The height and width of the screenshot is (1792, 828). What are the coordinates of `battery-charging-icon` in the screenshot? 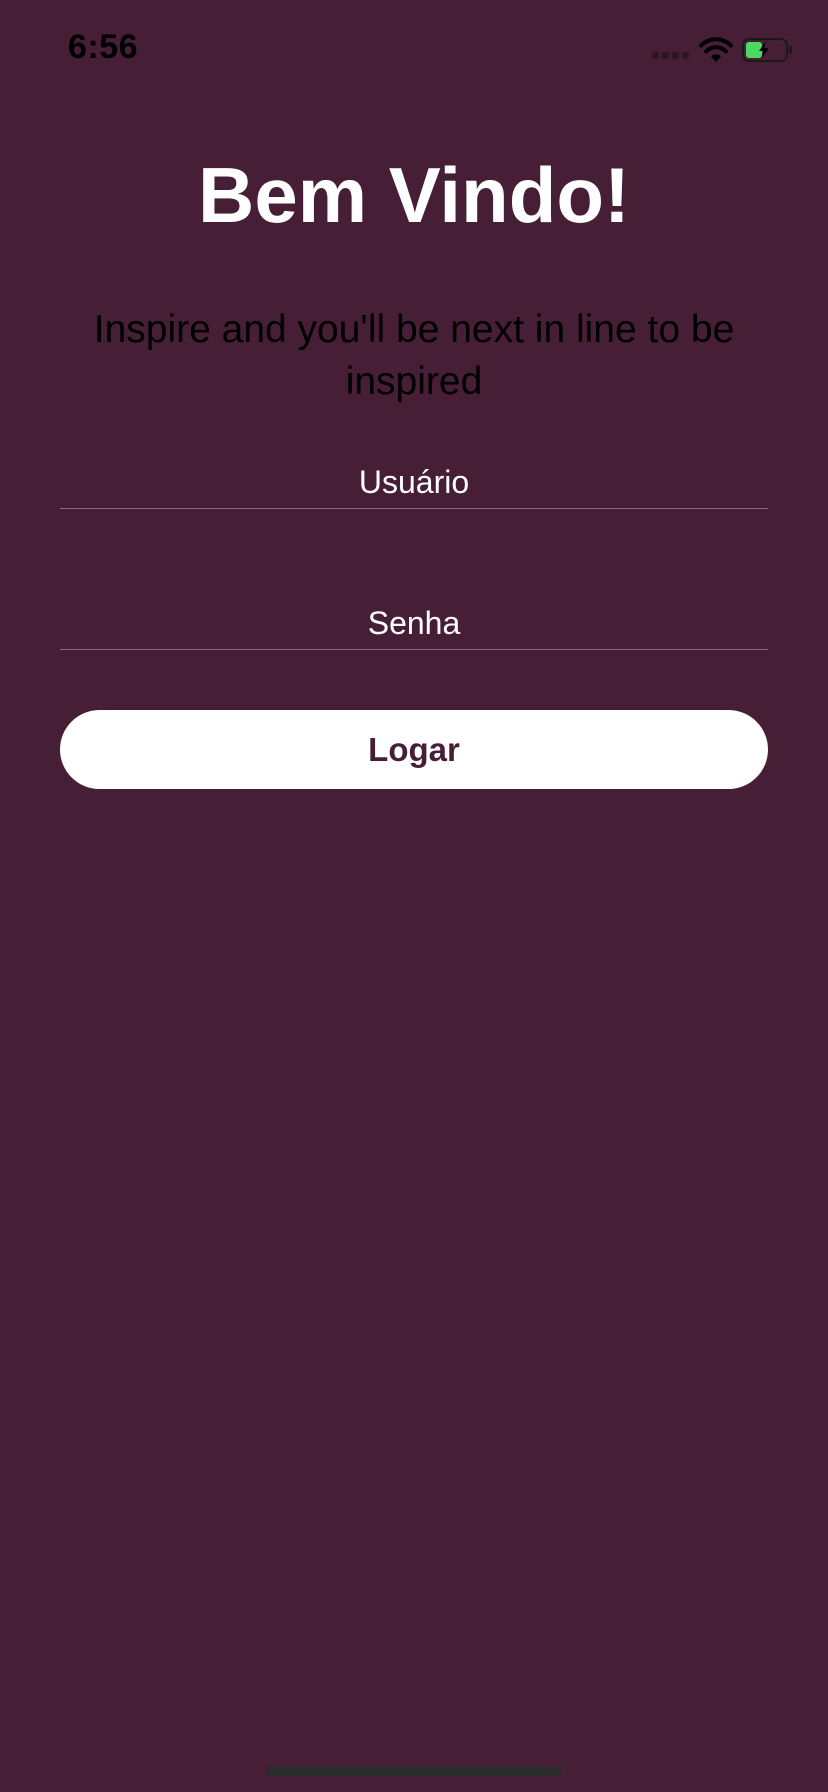 It's located at (767, 50).